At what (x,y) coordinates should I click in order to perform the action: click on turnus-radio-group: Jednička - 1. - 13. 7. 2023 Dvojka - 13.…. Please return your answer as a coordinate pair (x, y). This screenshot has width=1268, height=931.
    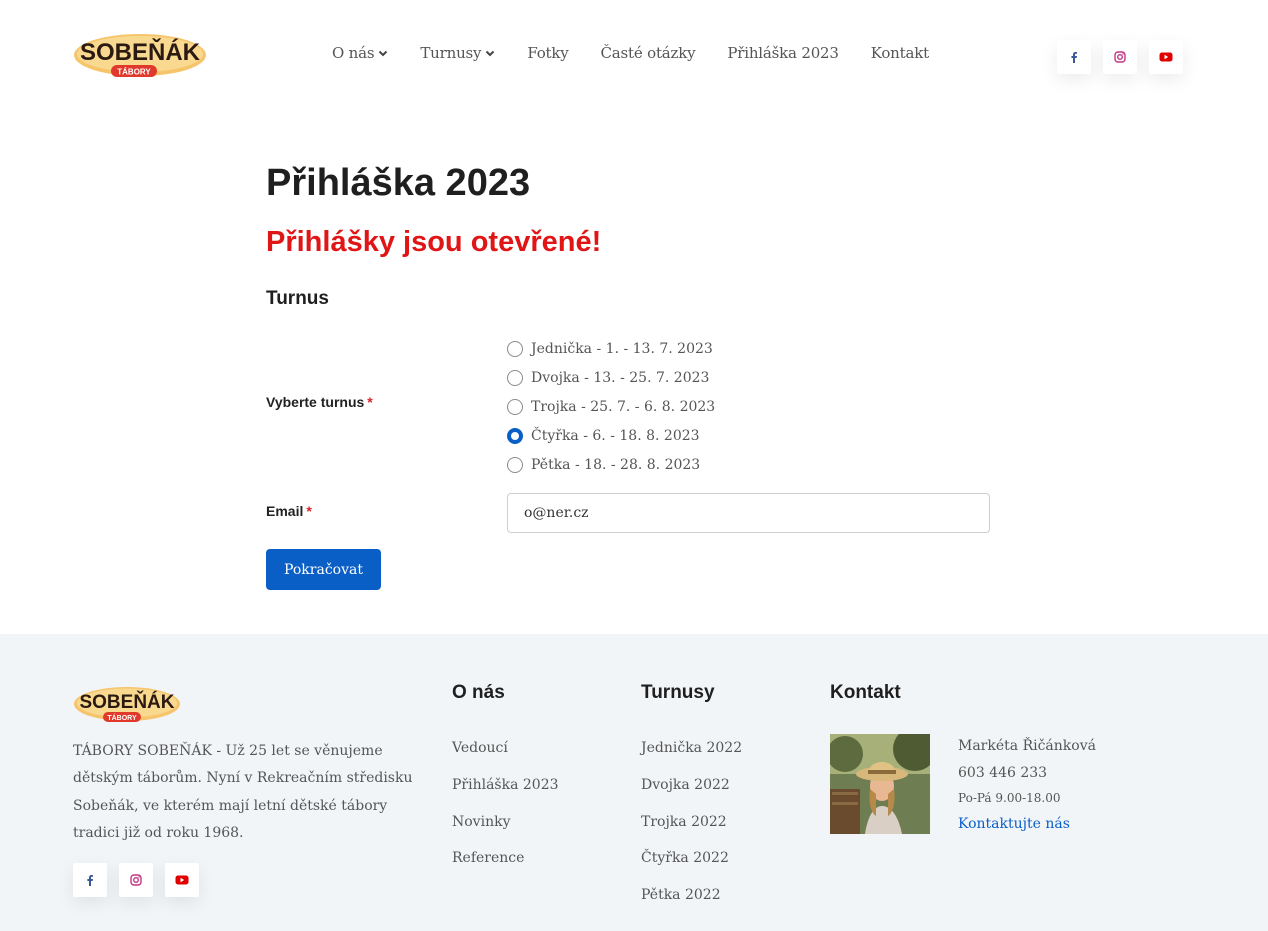
    Looking at the image, I should click on (611, 406).